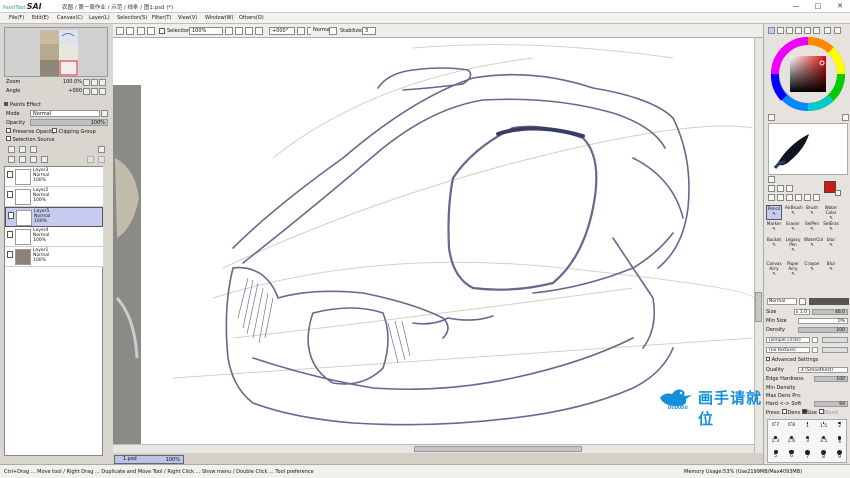 Image resolution: width=850 pixels, height=478 pixels. Describe the element at coordinates (794, 212) in the screenshot. I see `tool-airbrush: AirBrush ✎` at that location.